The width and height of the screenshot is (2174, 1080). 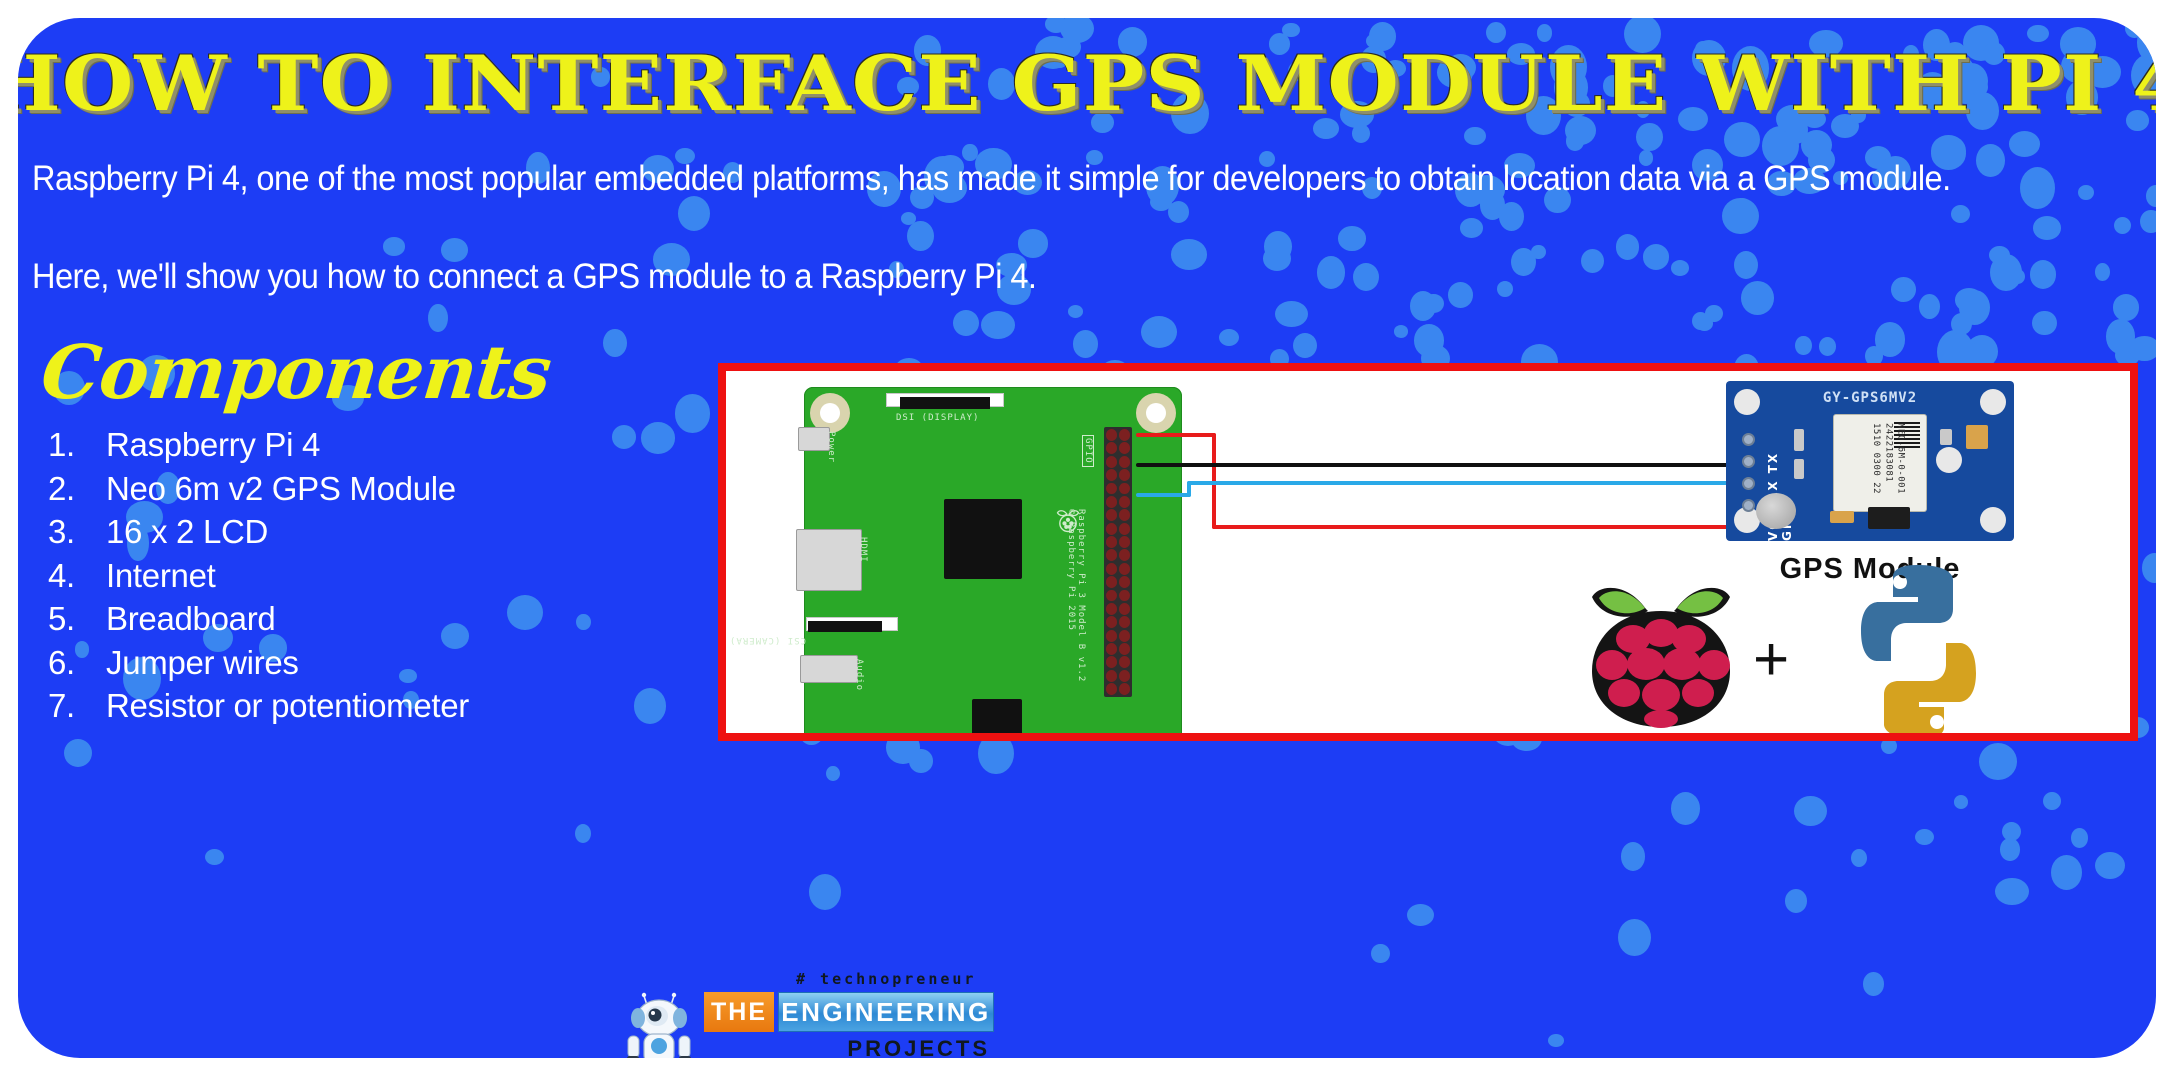 I want to click on list-item-label: Internet, so click(x=161, y=575).